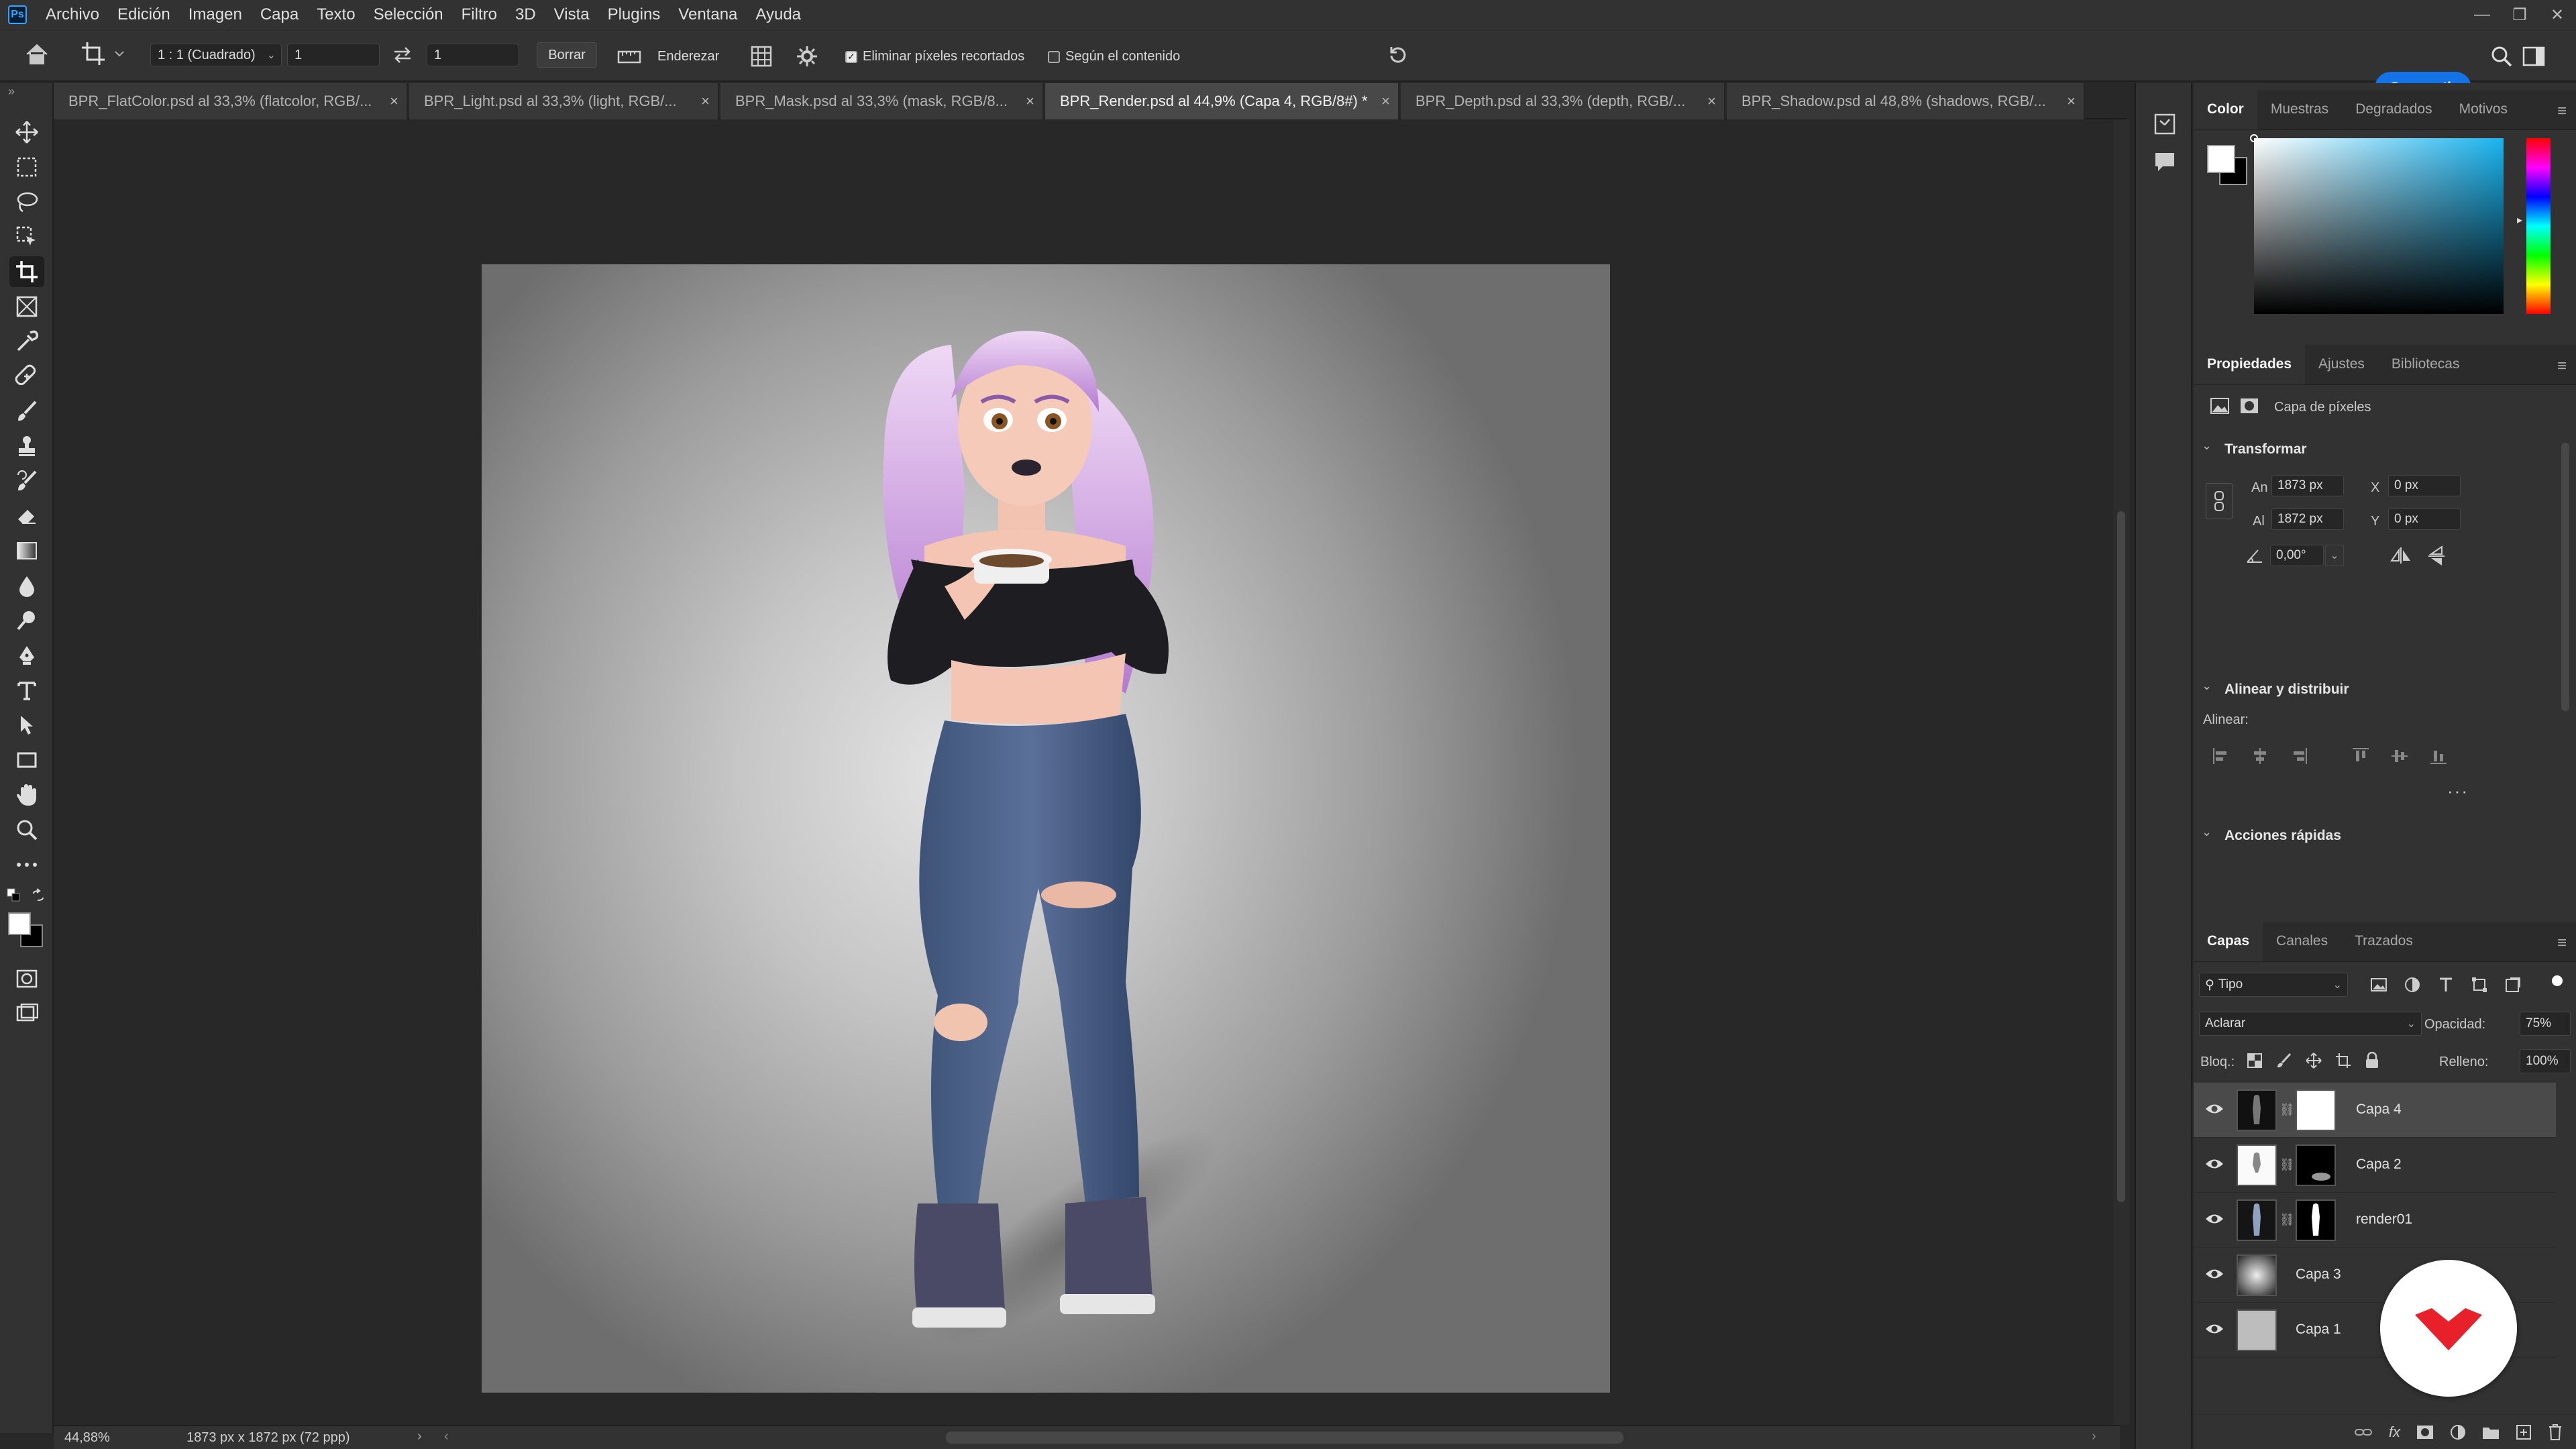 This screenshot has height=1449, width=2576. What do you see at coordinates (2299, 756) in the screenshot?
I see `align-right-icon` at bounding box center [2299, 756].